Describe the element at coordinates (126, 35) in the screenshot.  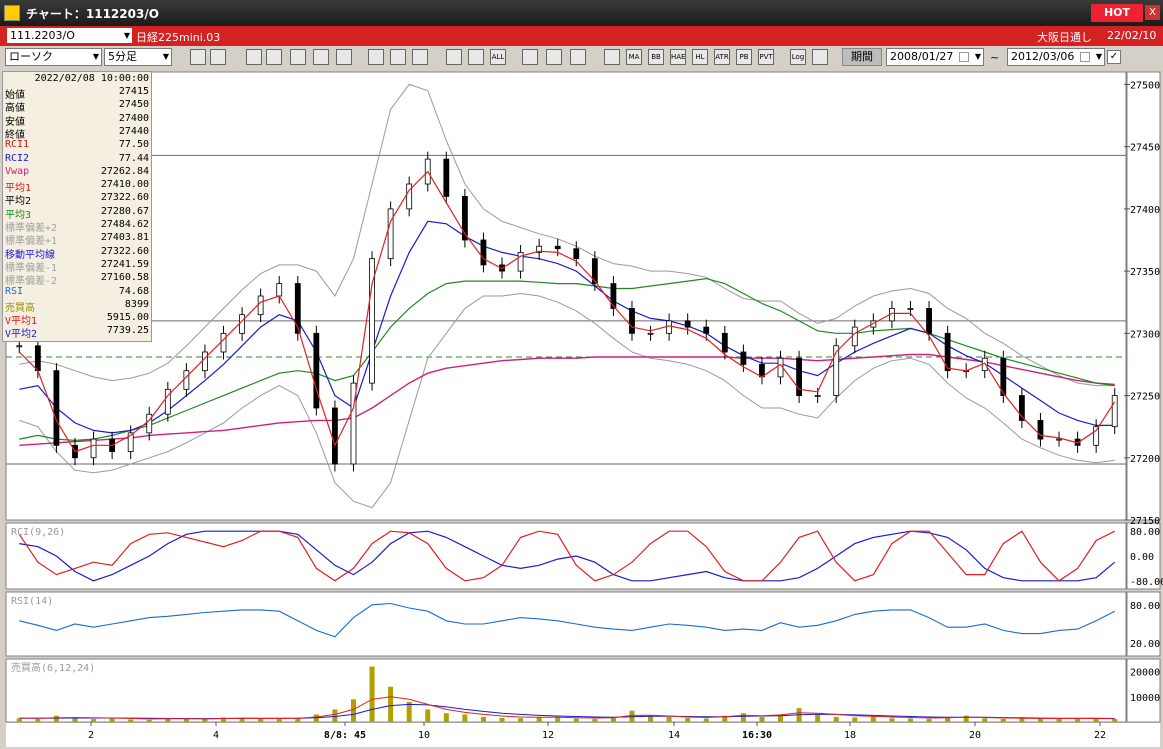
I see `chevron-down-icon: ▼` at that location.